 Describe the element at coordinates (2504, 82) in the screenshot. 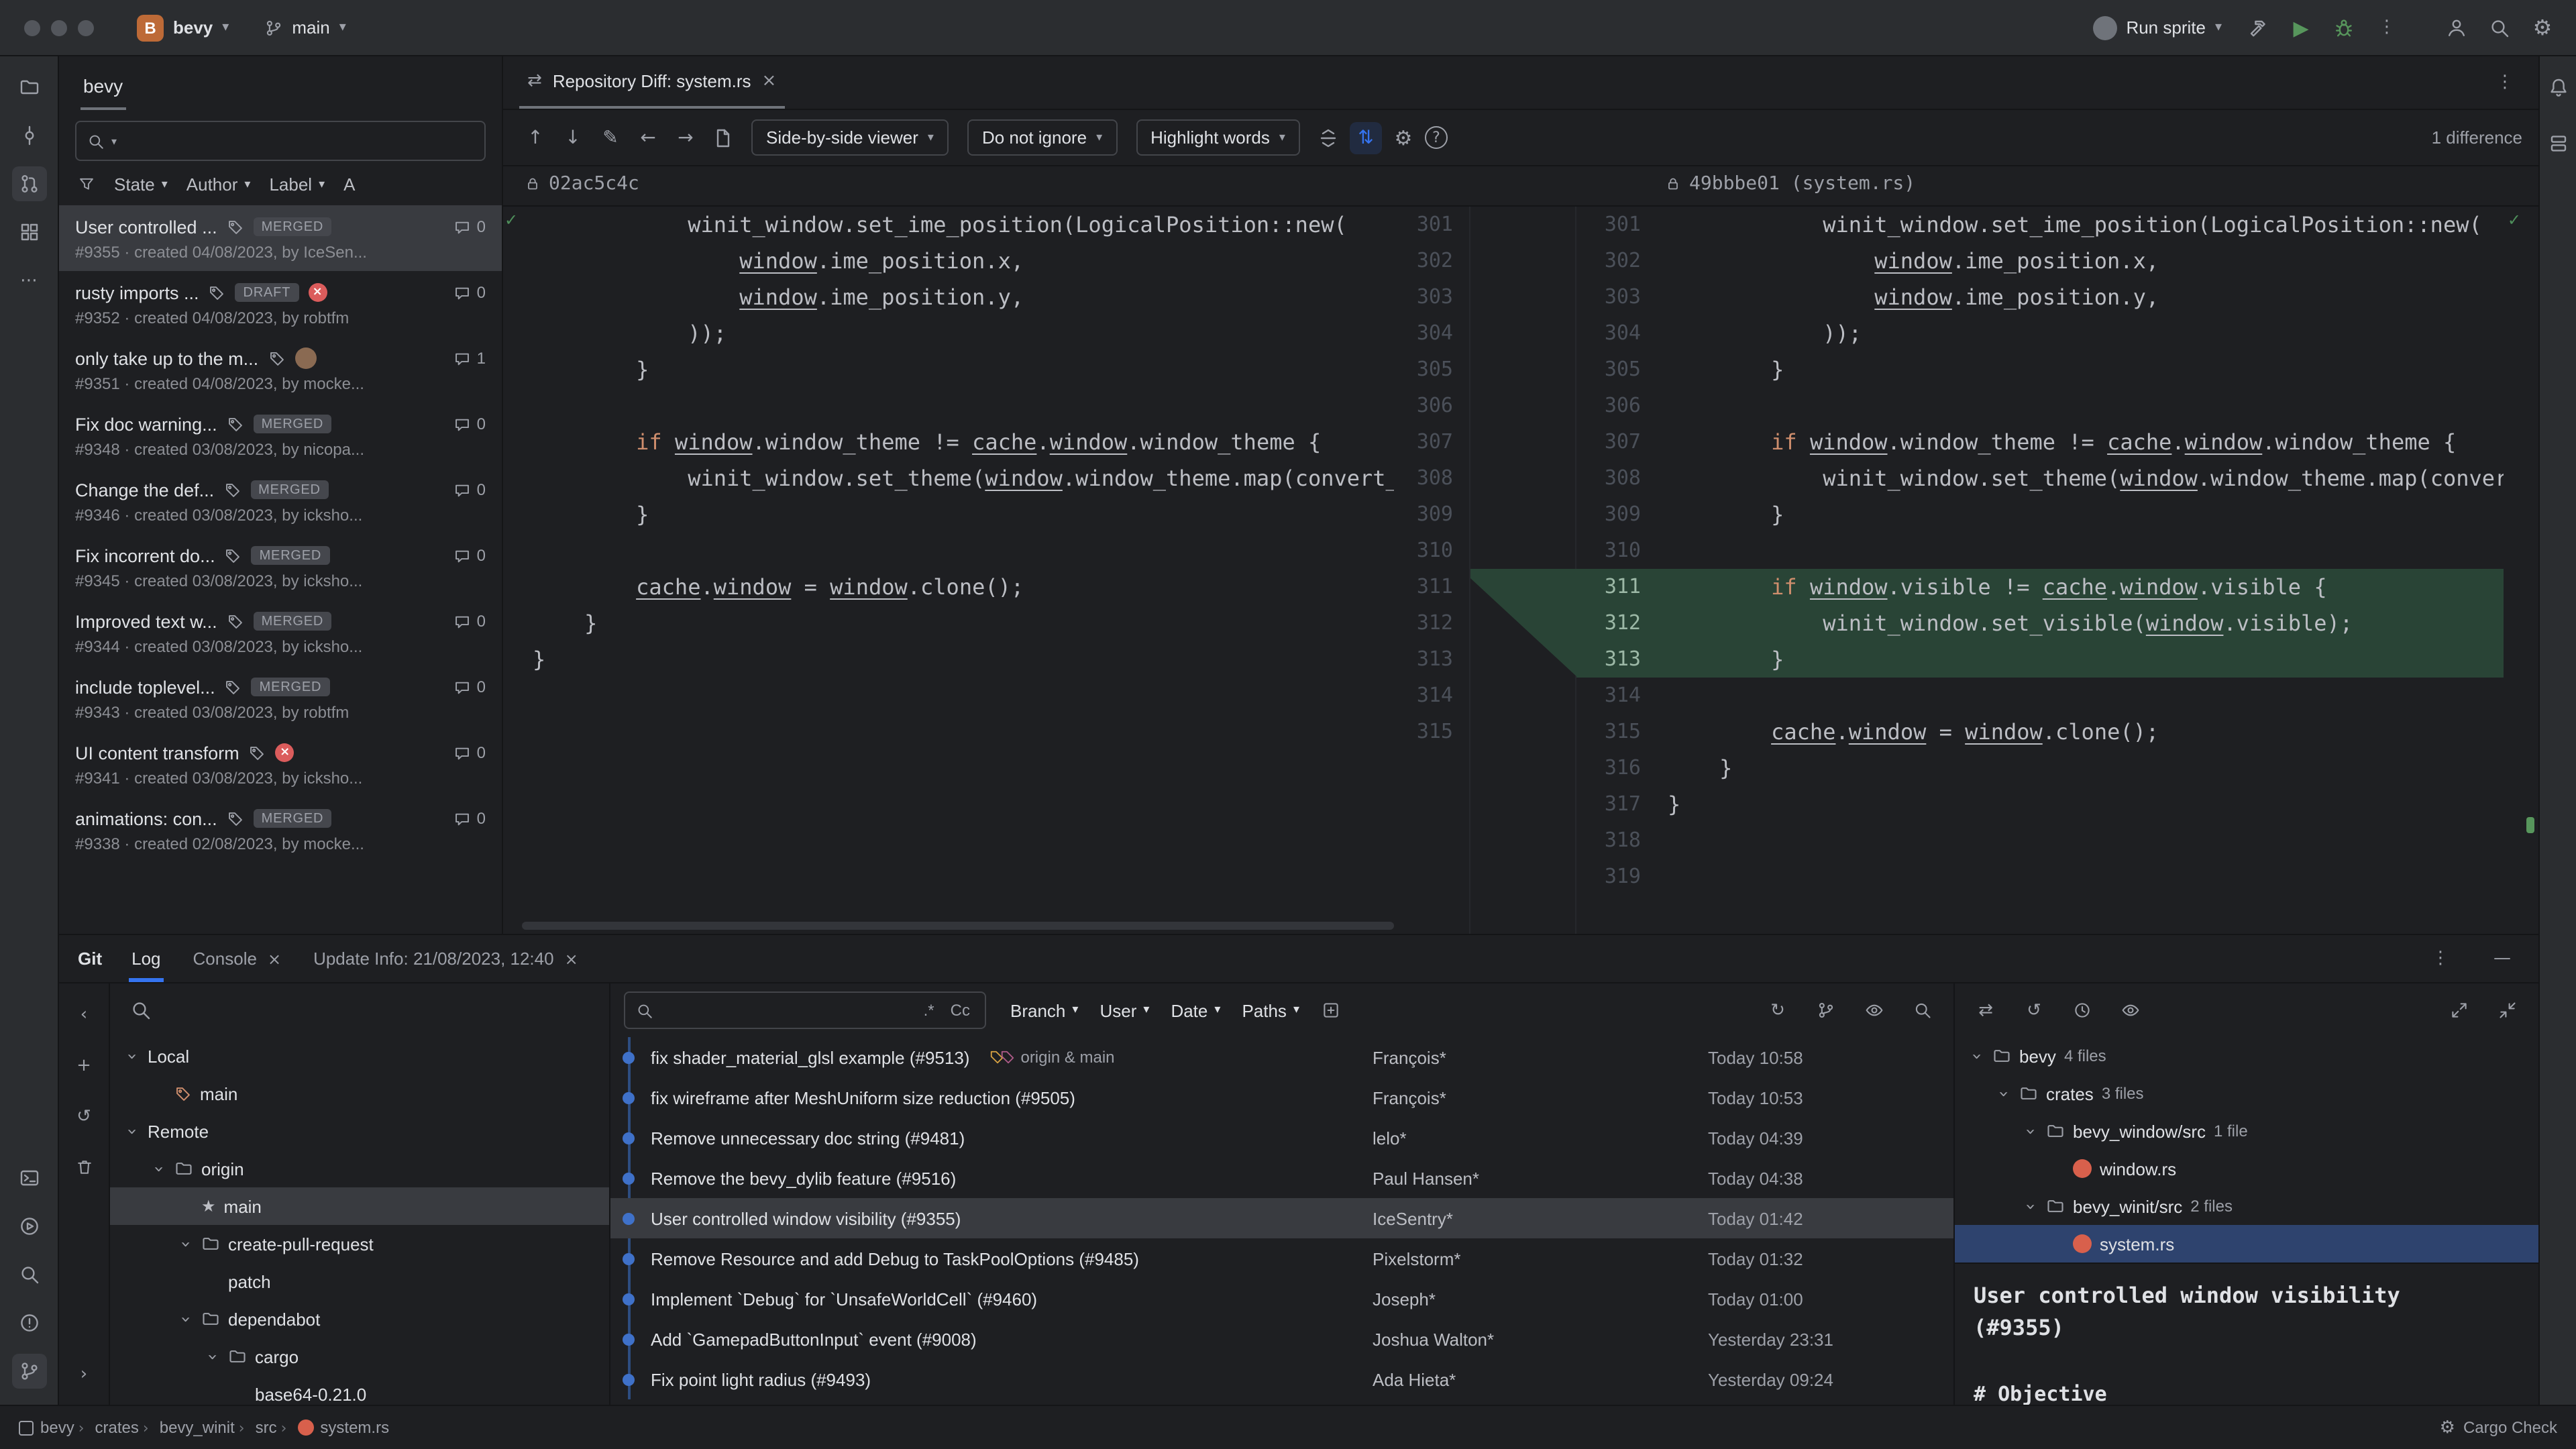

I see `tab-list-button: ⋮` at that location.